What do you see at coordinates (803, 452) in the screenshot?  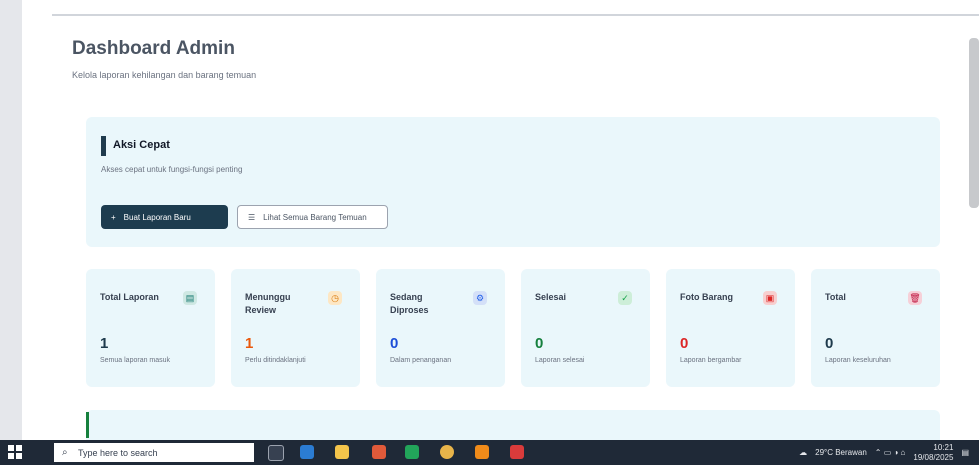 I see `weather-icon: ☁` at bounding box center [803, 452].